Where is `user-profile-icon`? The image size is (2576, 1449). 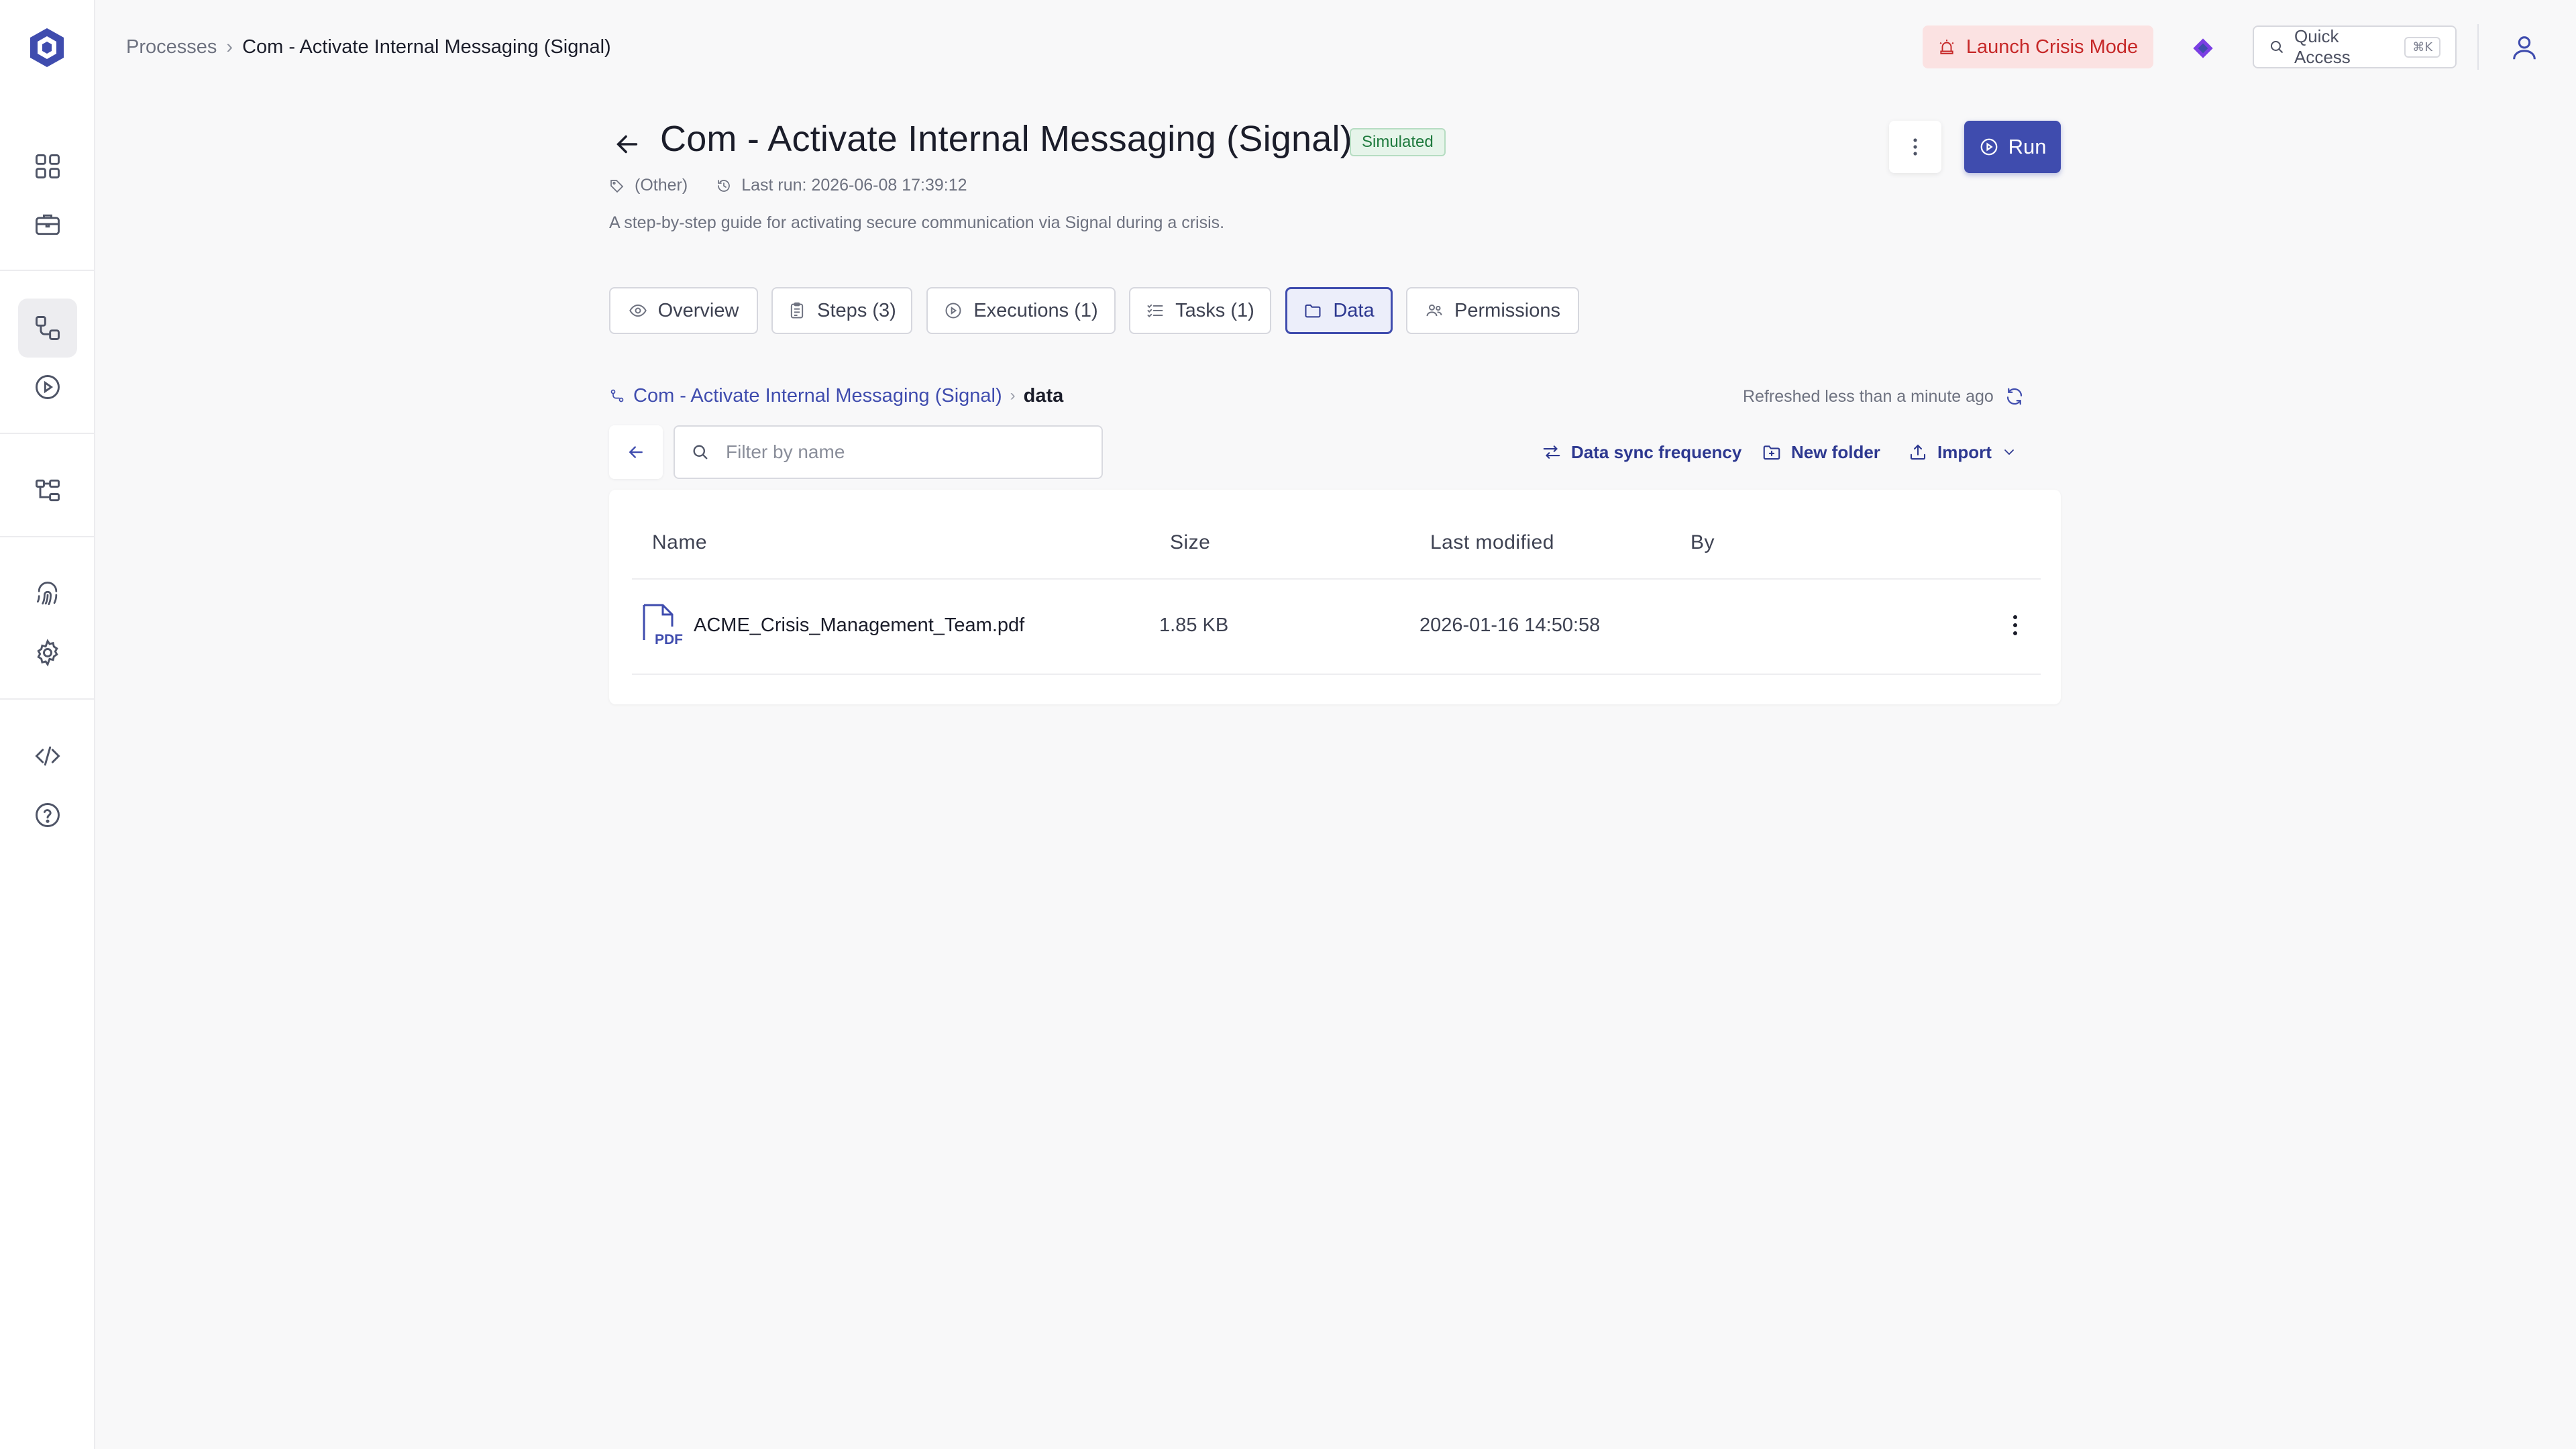
user-profile-icon is located at coordinates (2524, 47).